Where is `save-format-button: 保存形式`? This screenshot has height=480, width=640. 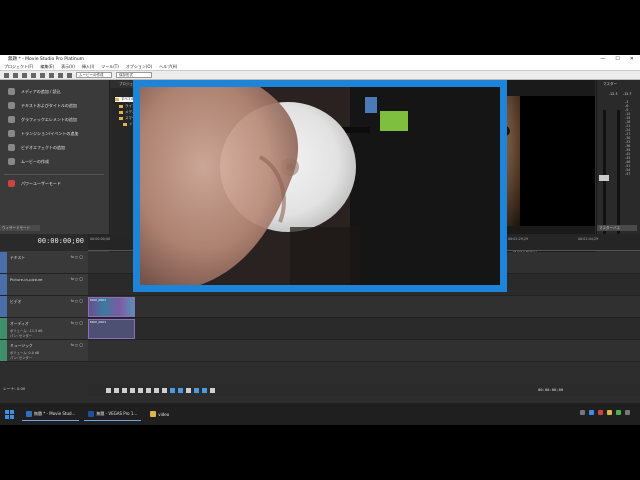
save-format-button: 保存形式 is located at coordinates (134, 75).